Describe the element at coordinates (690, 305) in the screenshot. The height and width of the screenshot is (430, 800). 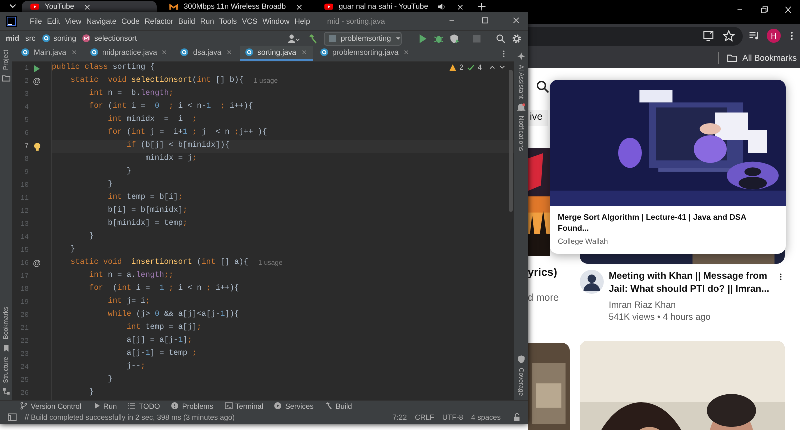
I see `channel-name: Imran Riaz Khan` at that location.